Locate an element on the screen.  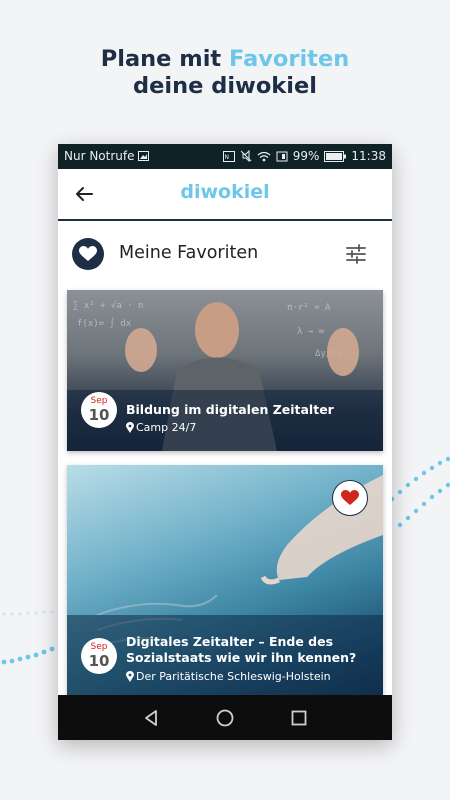
promo-line-1-accent: Favoriten is located at coordinates (289, 59).